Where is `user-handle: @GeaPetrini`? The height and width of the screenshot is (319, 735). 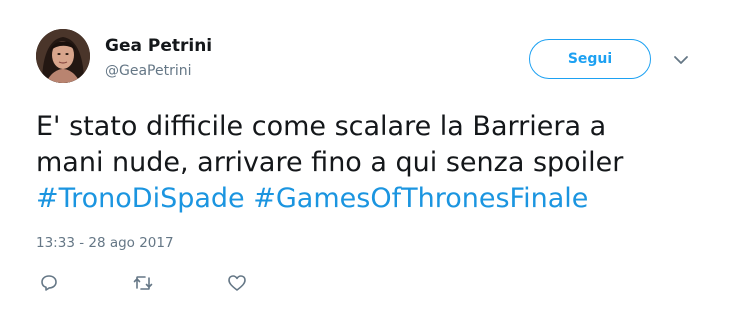
user-handle: @GeaPetrini is located at coordinates (148, 71).